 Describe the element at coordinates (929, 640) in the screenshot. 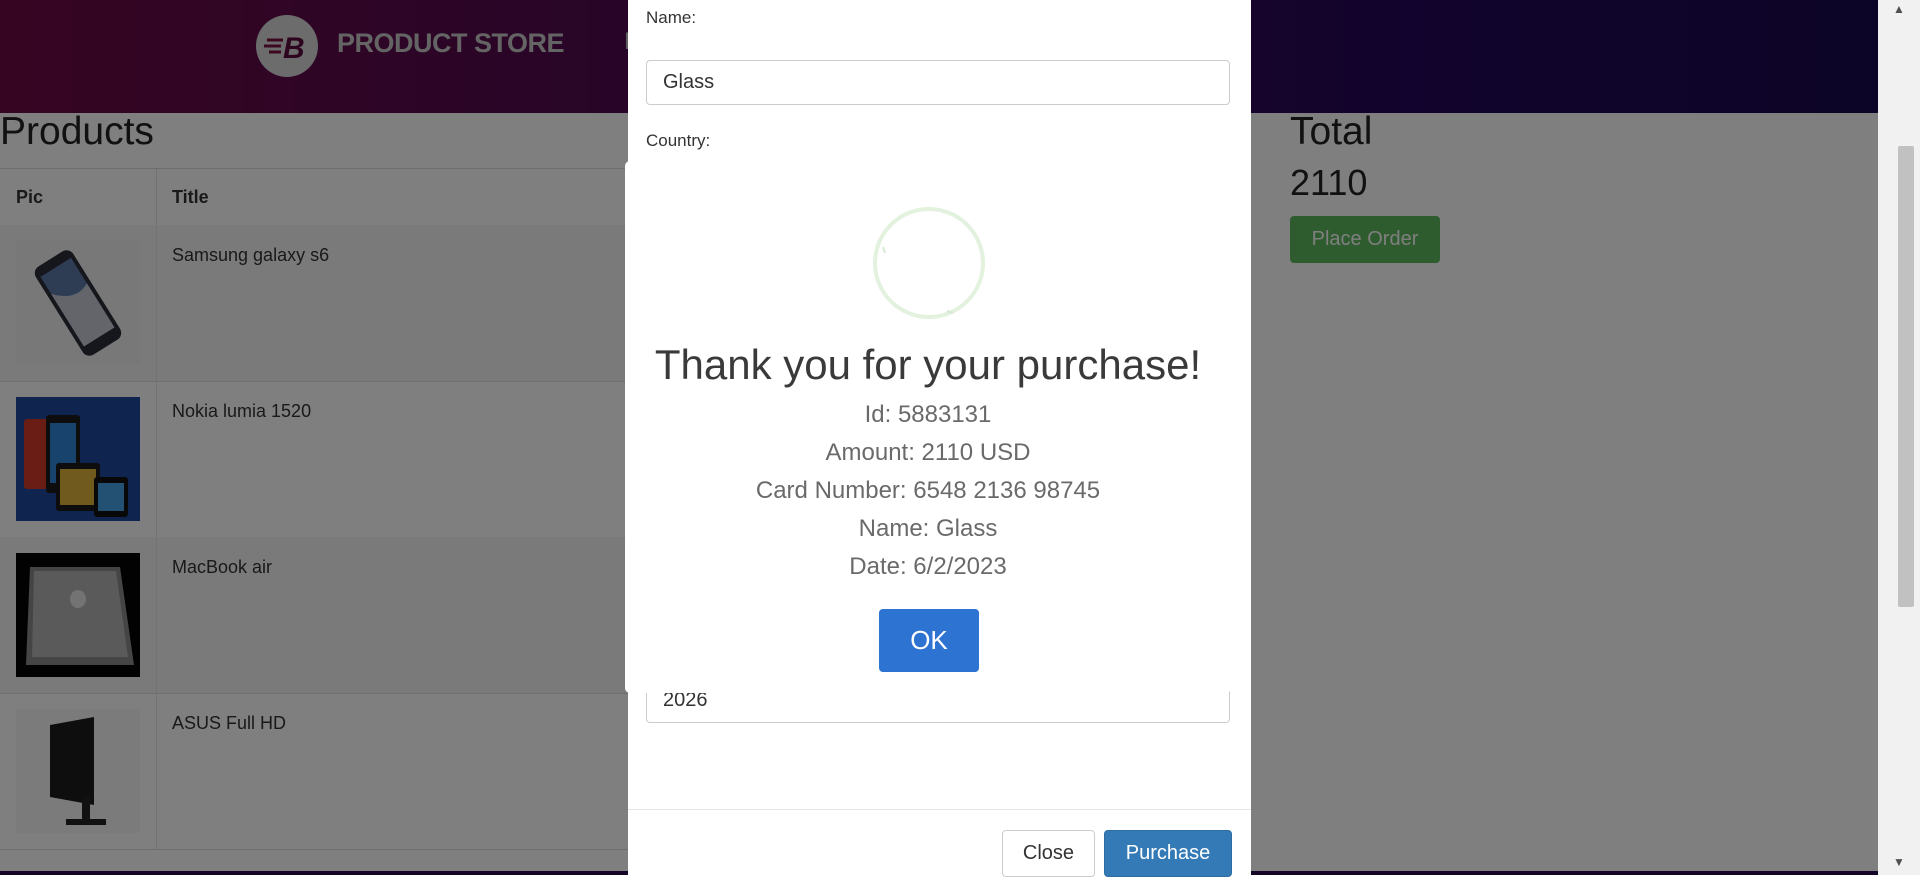

I see `ok-button: OK` at that location.